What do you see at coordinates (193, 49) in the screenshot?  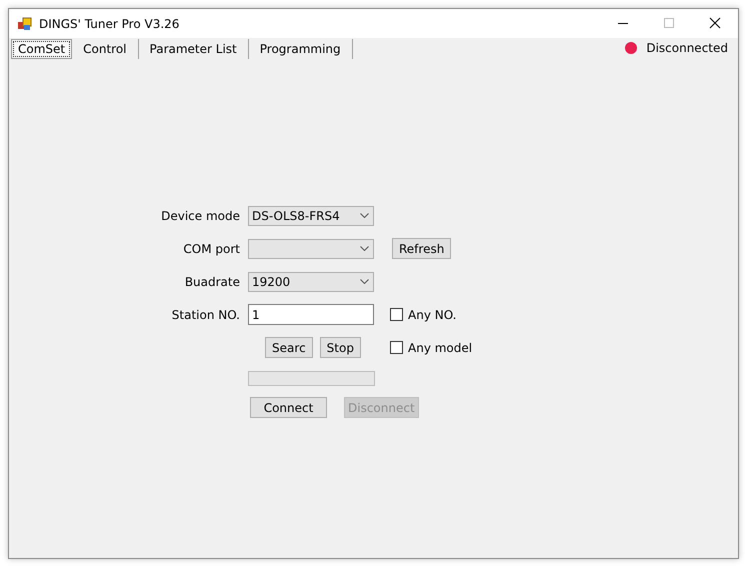 I see `tab: Parameter List` at bounding box center [193, 49].